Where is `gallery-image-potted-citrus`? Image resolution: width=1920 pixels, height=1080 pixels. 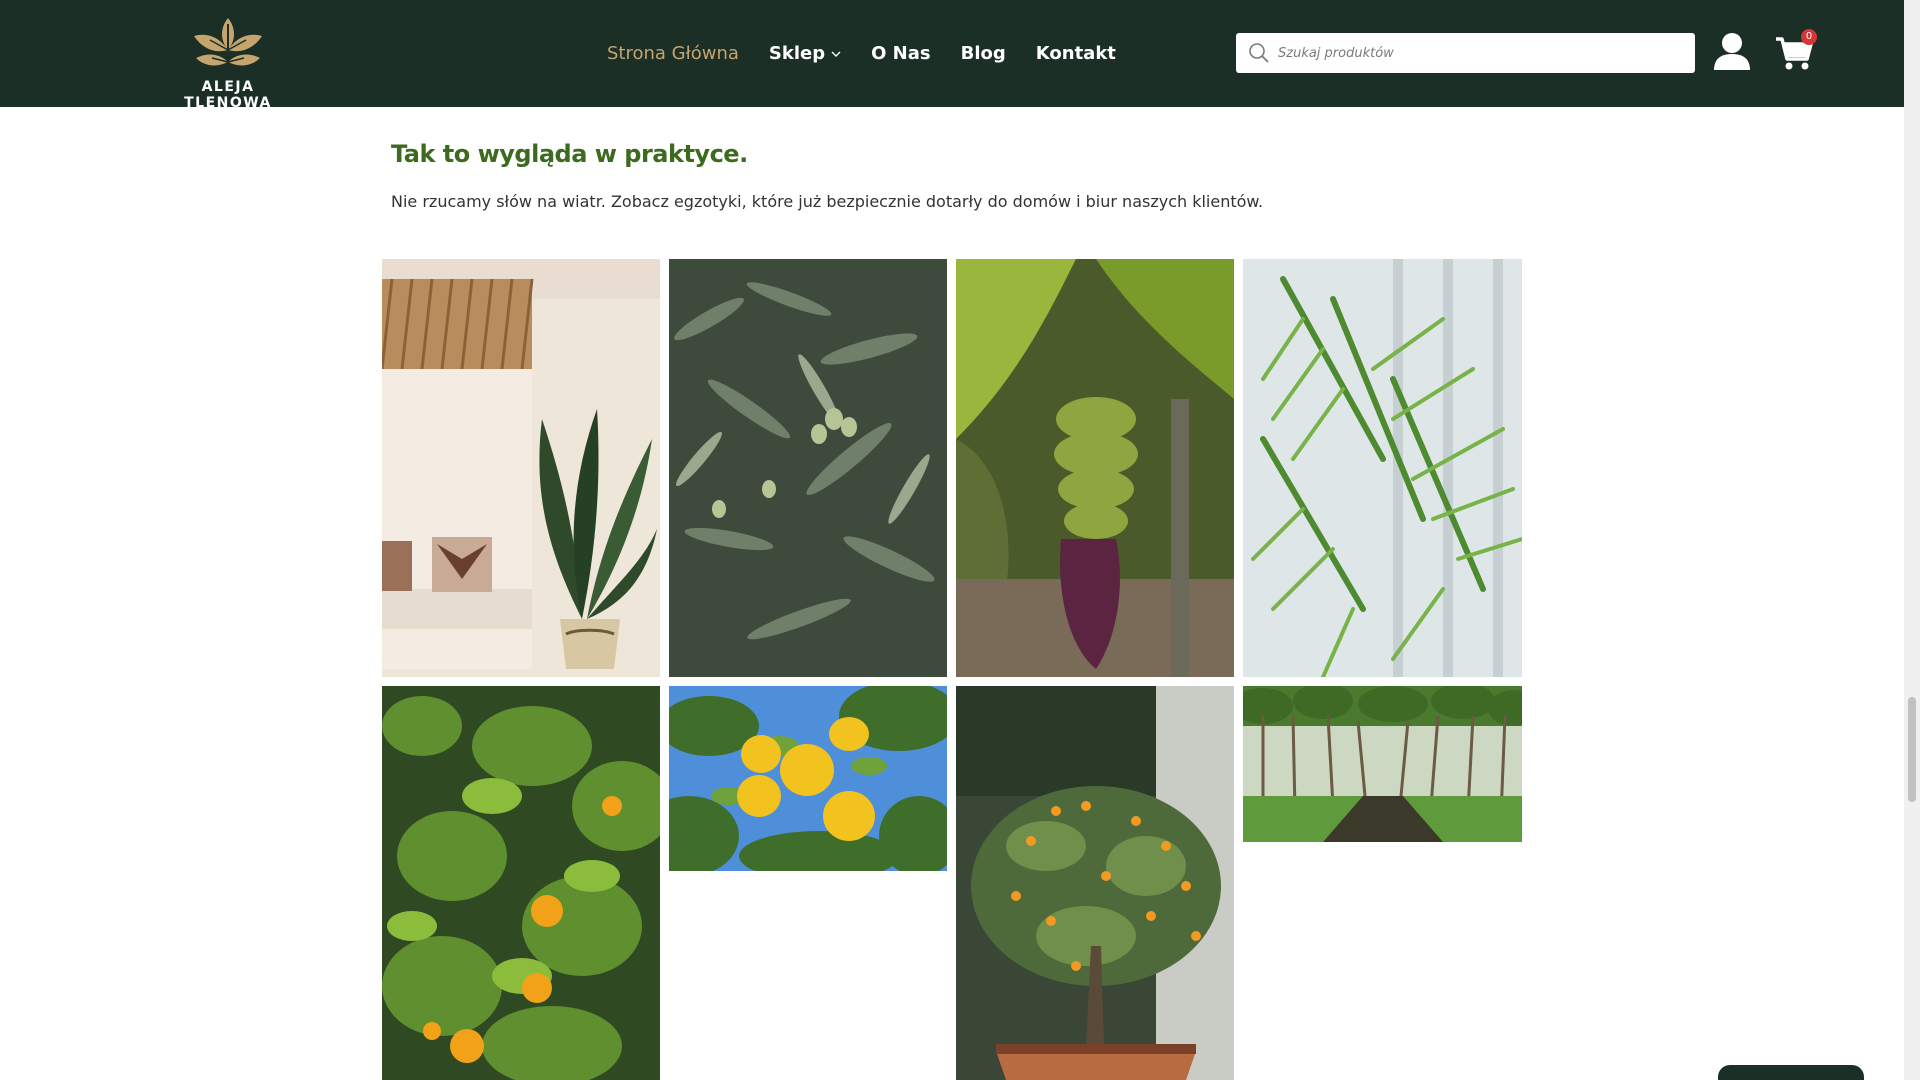
gallery-image-potted-citrus is located at coordinates (1095, 883).